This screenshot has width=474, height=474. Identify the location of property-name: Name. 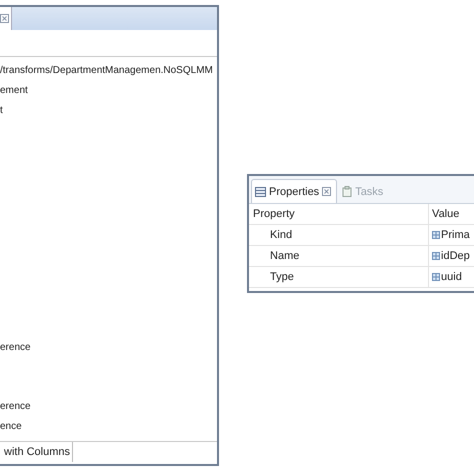
(339, 256).